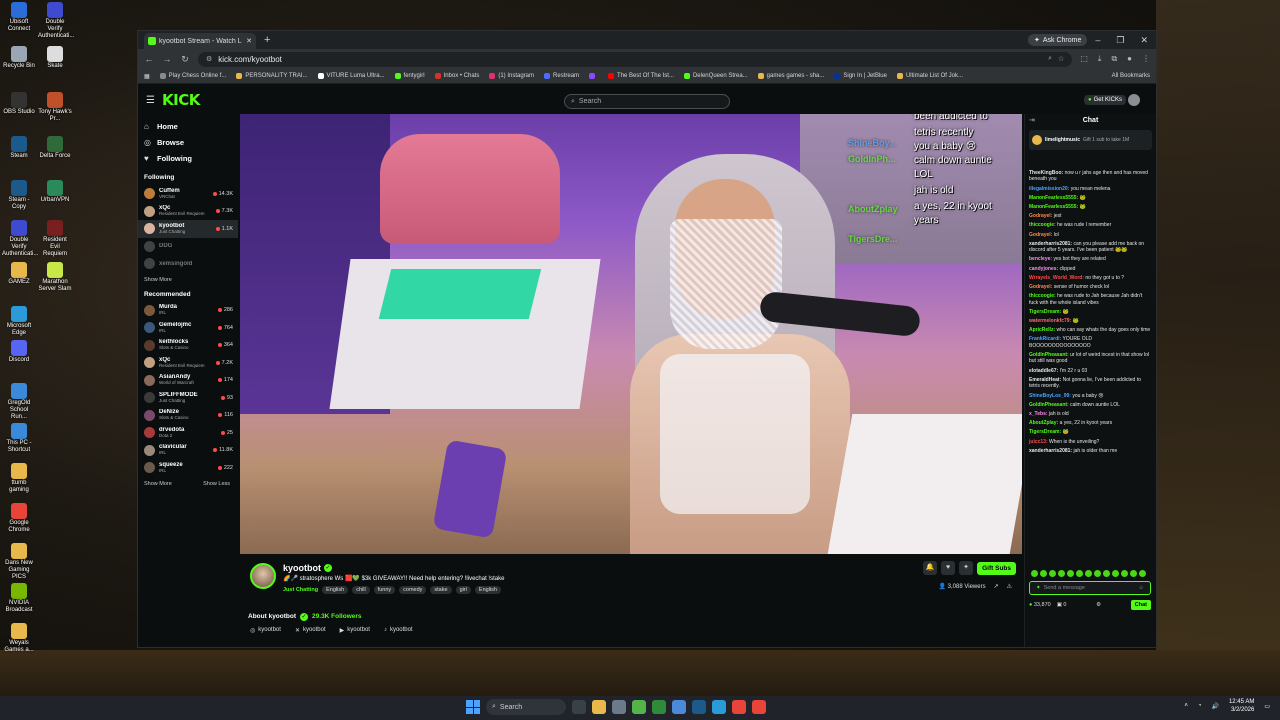 The height and width of the screenshot is (720, 1280). What do you see at coordinates (200, 41) in the screenshot?
I see `tab-active: kyootbot Stream - Watch L ✕` at bounding box center [200, 41].